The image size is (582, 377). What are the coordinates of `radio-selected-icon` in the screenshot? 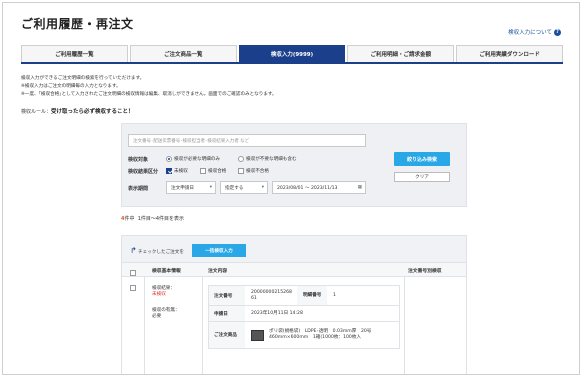 It's located at (169, 159).